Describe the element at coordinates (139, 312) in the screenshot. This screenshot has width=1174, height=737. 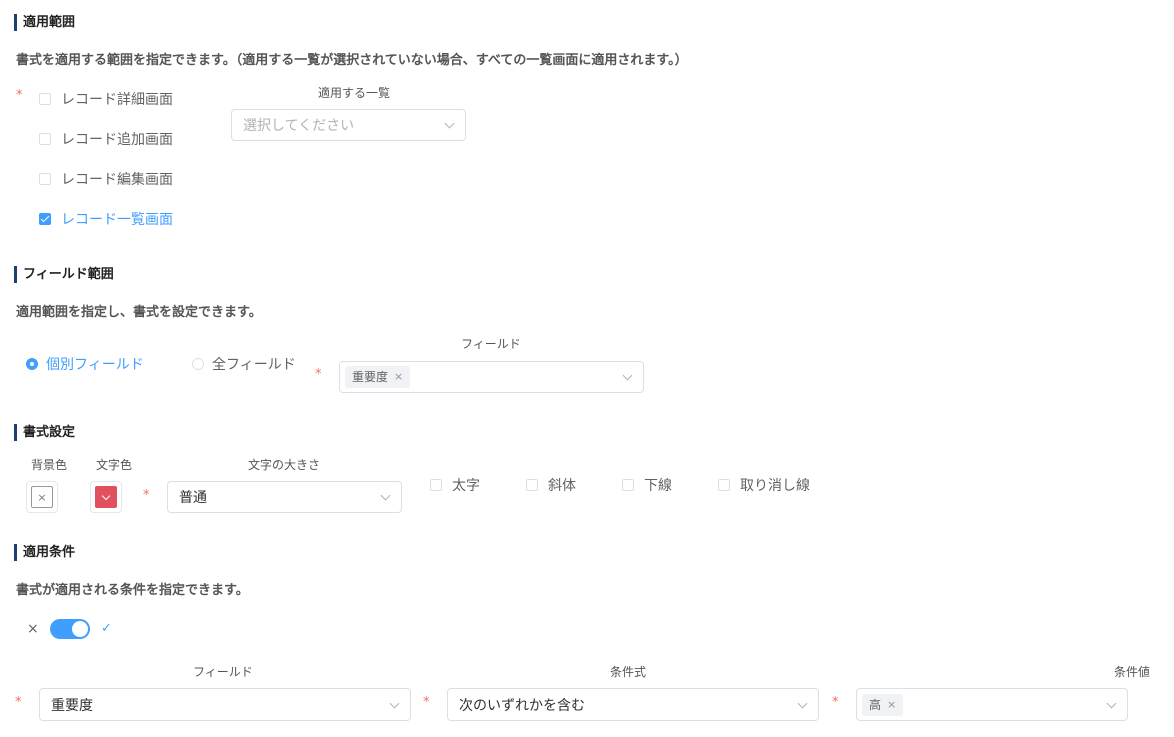
I see `field-scope-description: 適用範囲を指定し、書式を設定できます。` at that location.